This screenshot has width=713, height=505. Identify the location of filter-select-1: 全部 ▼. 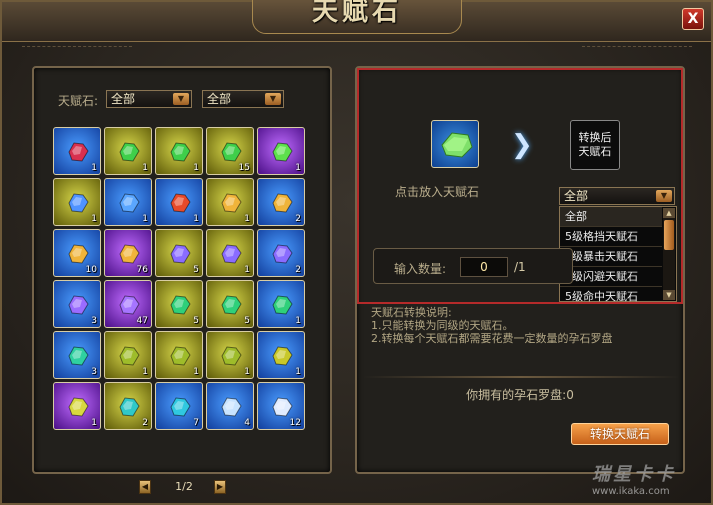
(149, 99).